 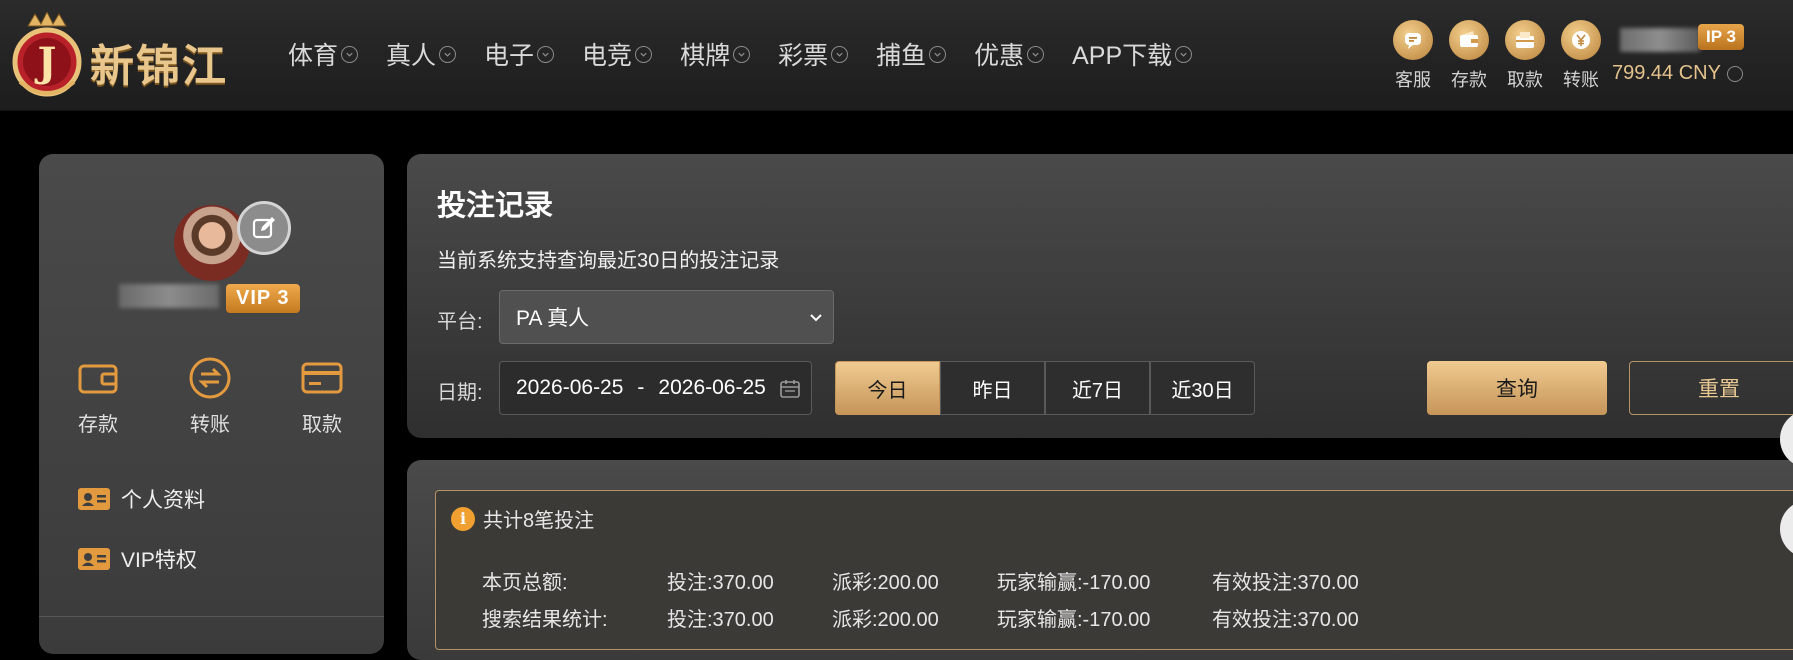 I want to click on customer-service-button: 客服, so click(x=1413, y=56).